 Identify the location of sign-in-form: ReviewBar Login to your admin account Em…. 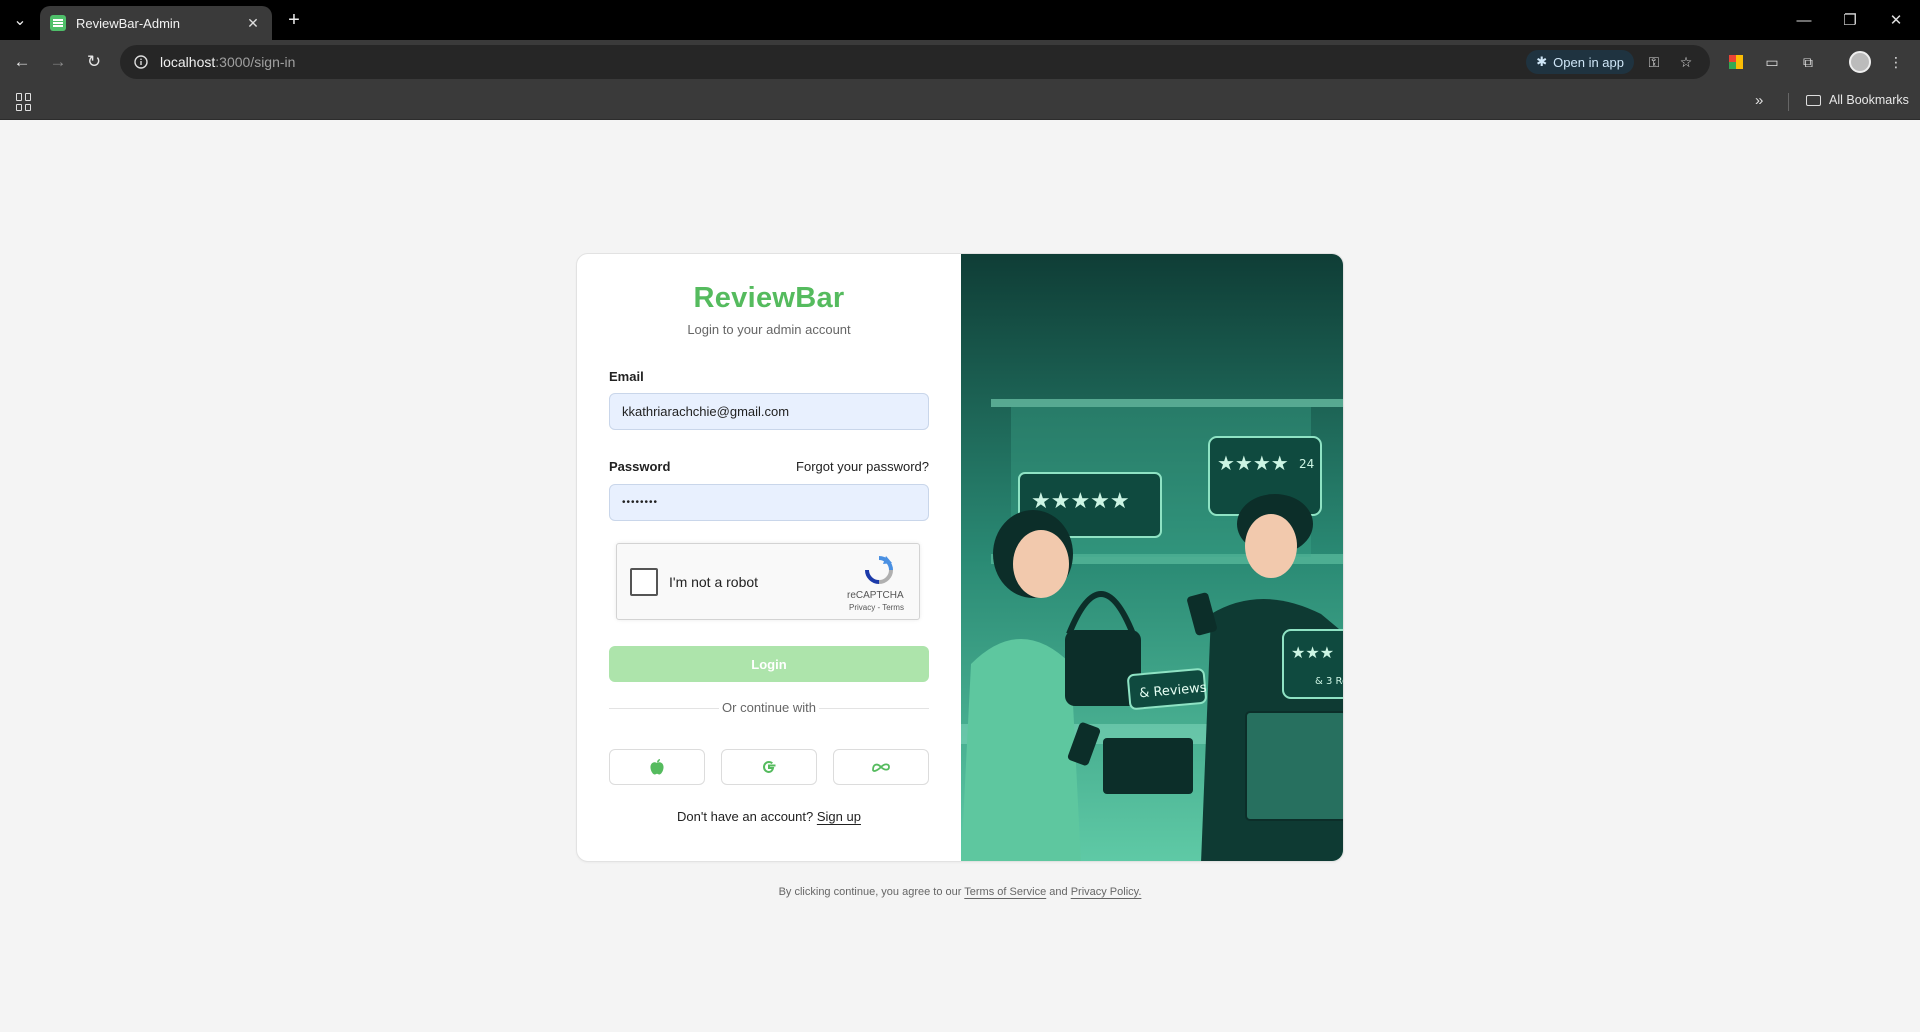
(769, 557).